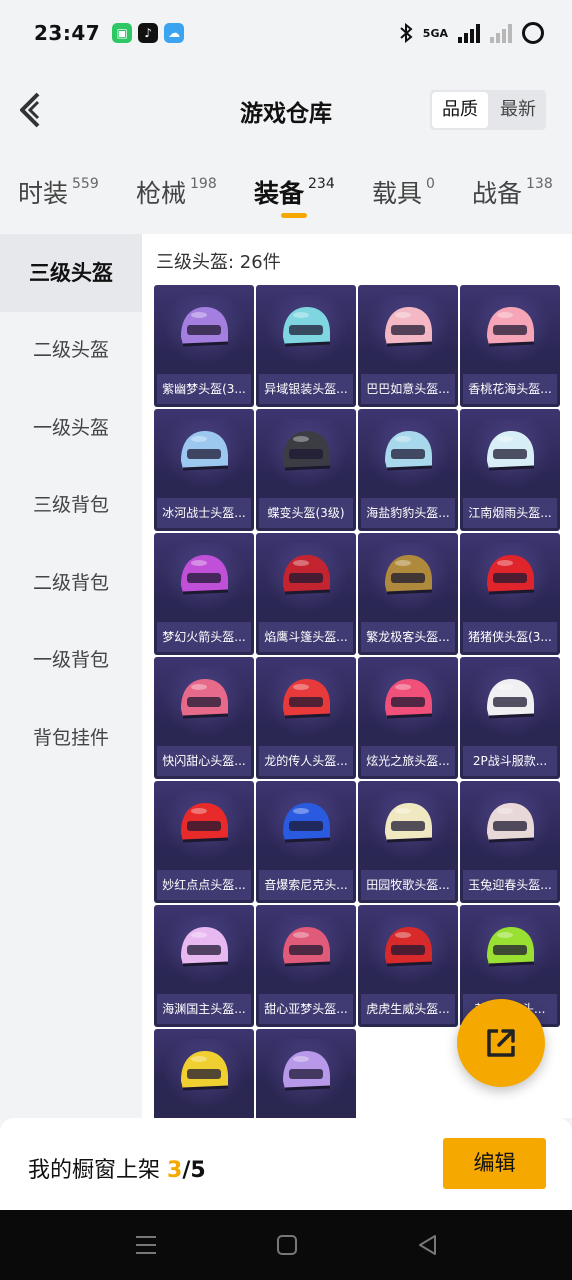 This screenshot has width=572, height=1280. I want to click on item-card-name: 蝶变头盔(3级), so click(306, 513).